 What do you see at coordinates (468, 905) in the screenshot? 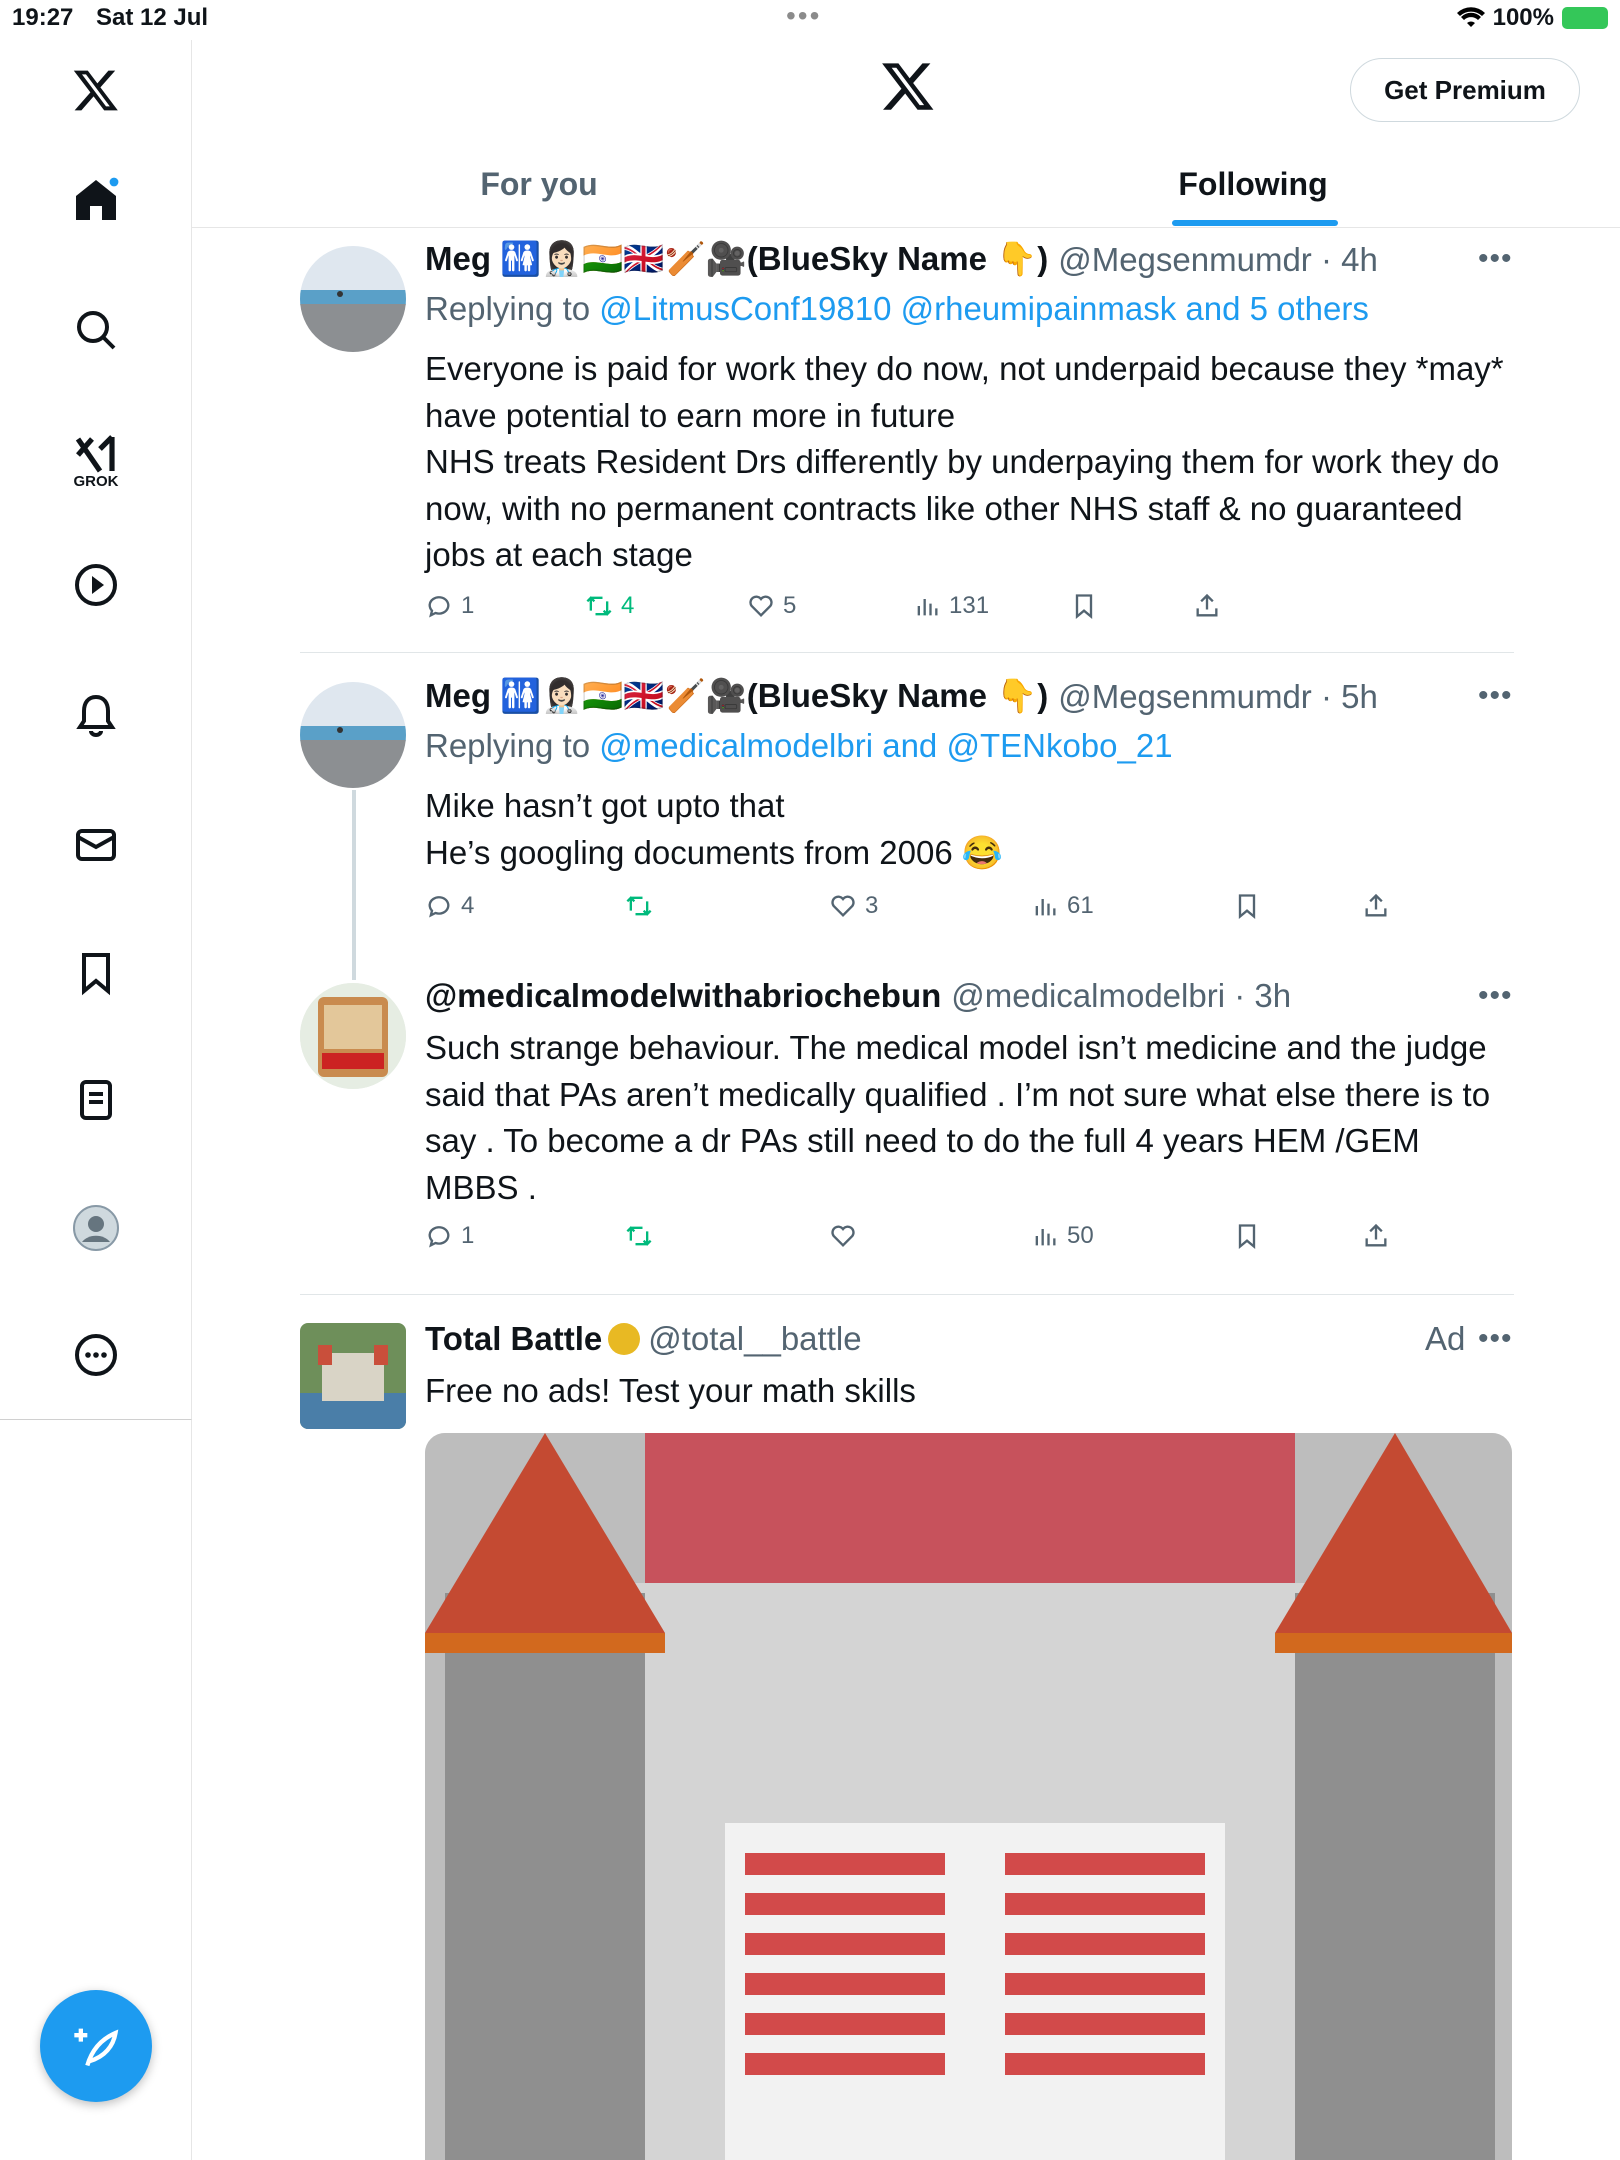
I see `reply-count: 4` at bounding box center [468, 905].